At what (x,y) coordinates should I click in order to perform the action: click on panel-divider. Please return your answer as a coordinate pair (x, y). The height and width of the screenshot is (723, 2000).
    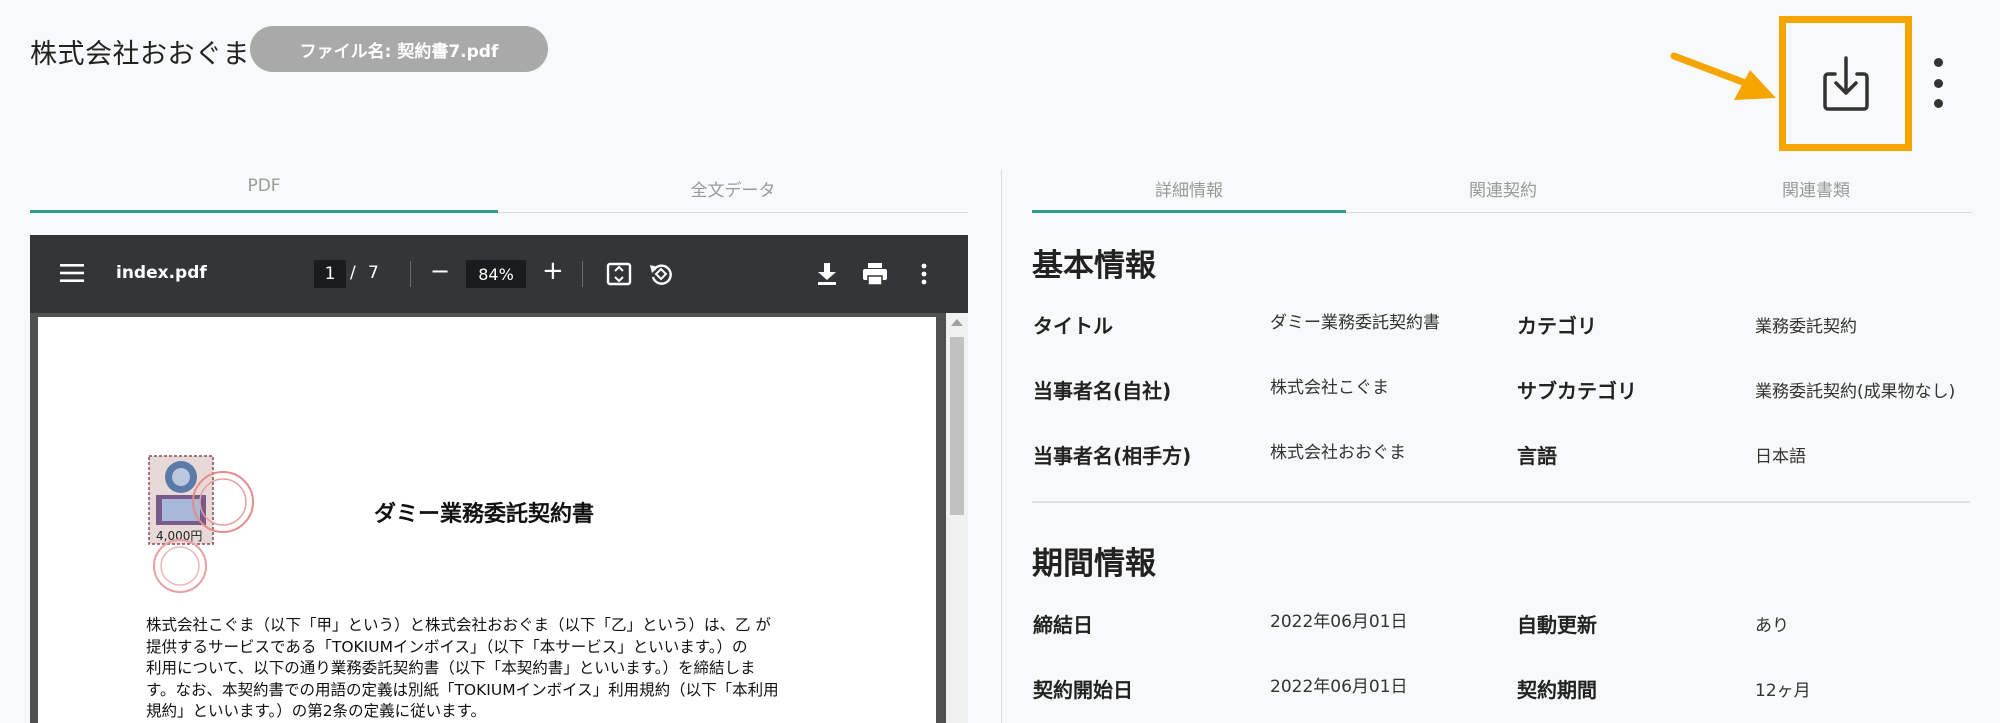
    Looking at the image, I should click on (1001, 446).